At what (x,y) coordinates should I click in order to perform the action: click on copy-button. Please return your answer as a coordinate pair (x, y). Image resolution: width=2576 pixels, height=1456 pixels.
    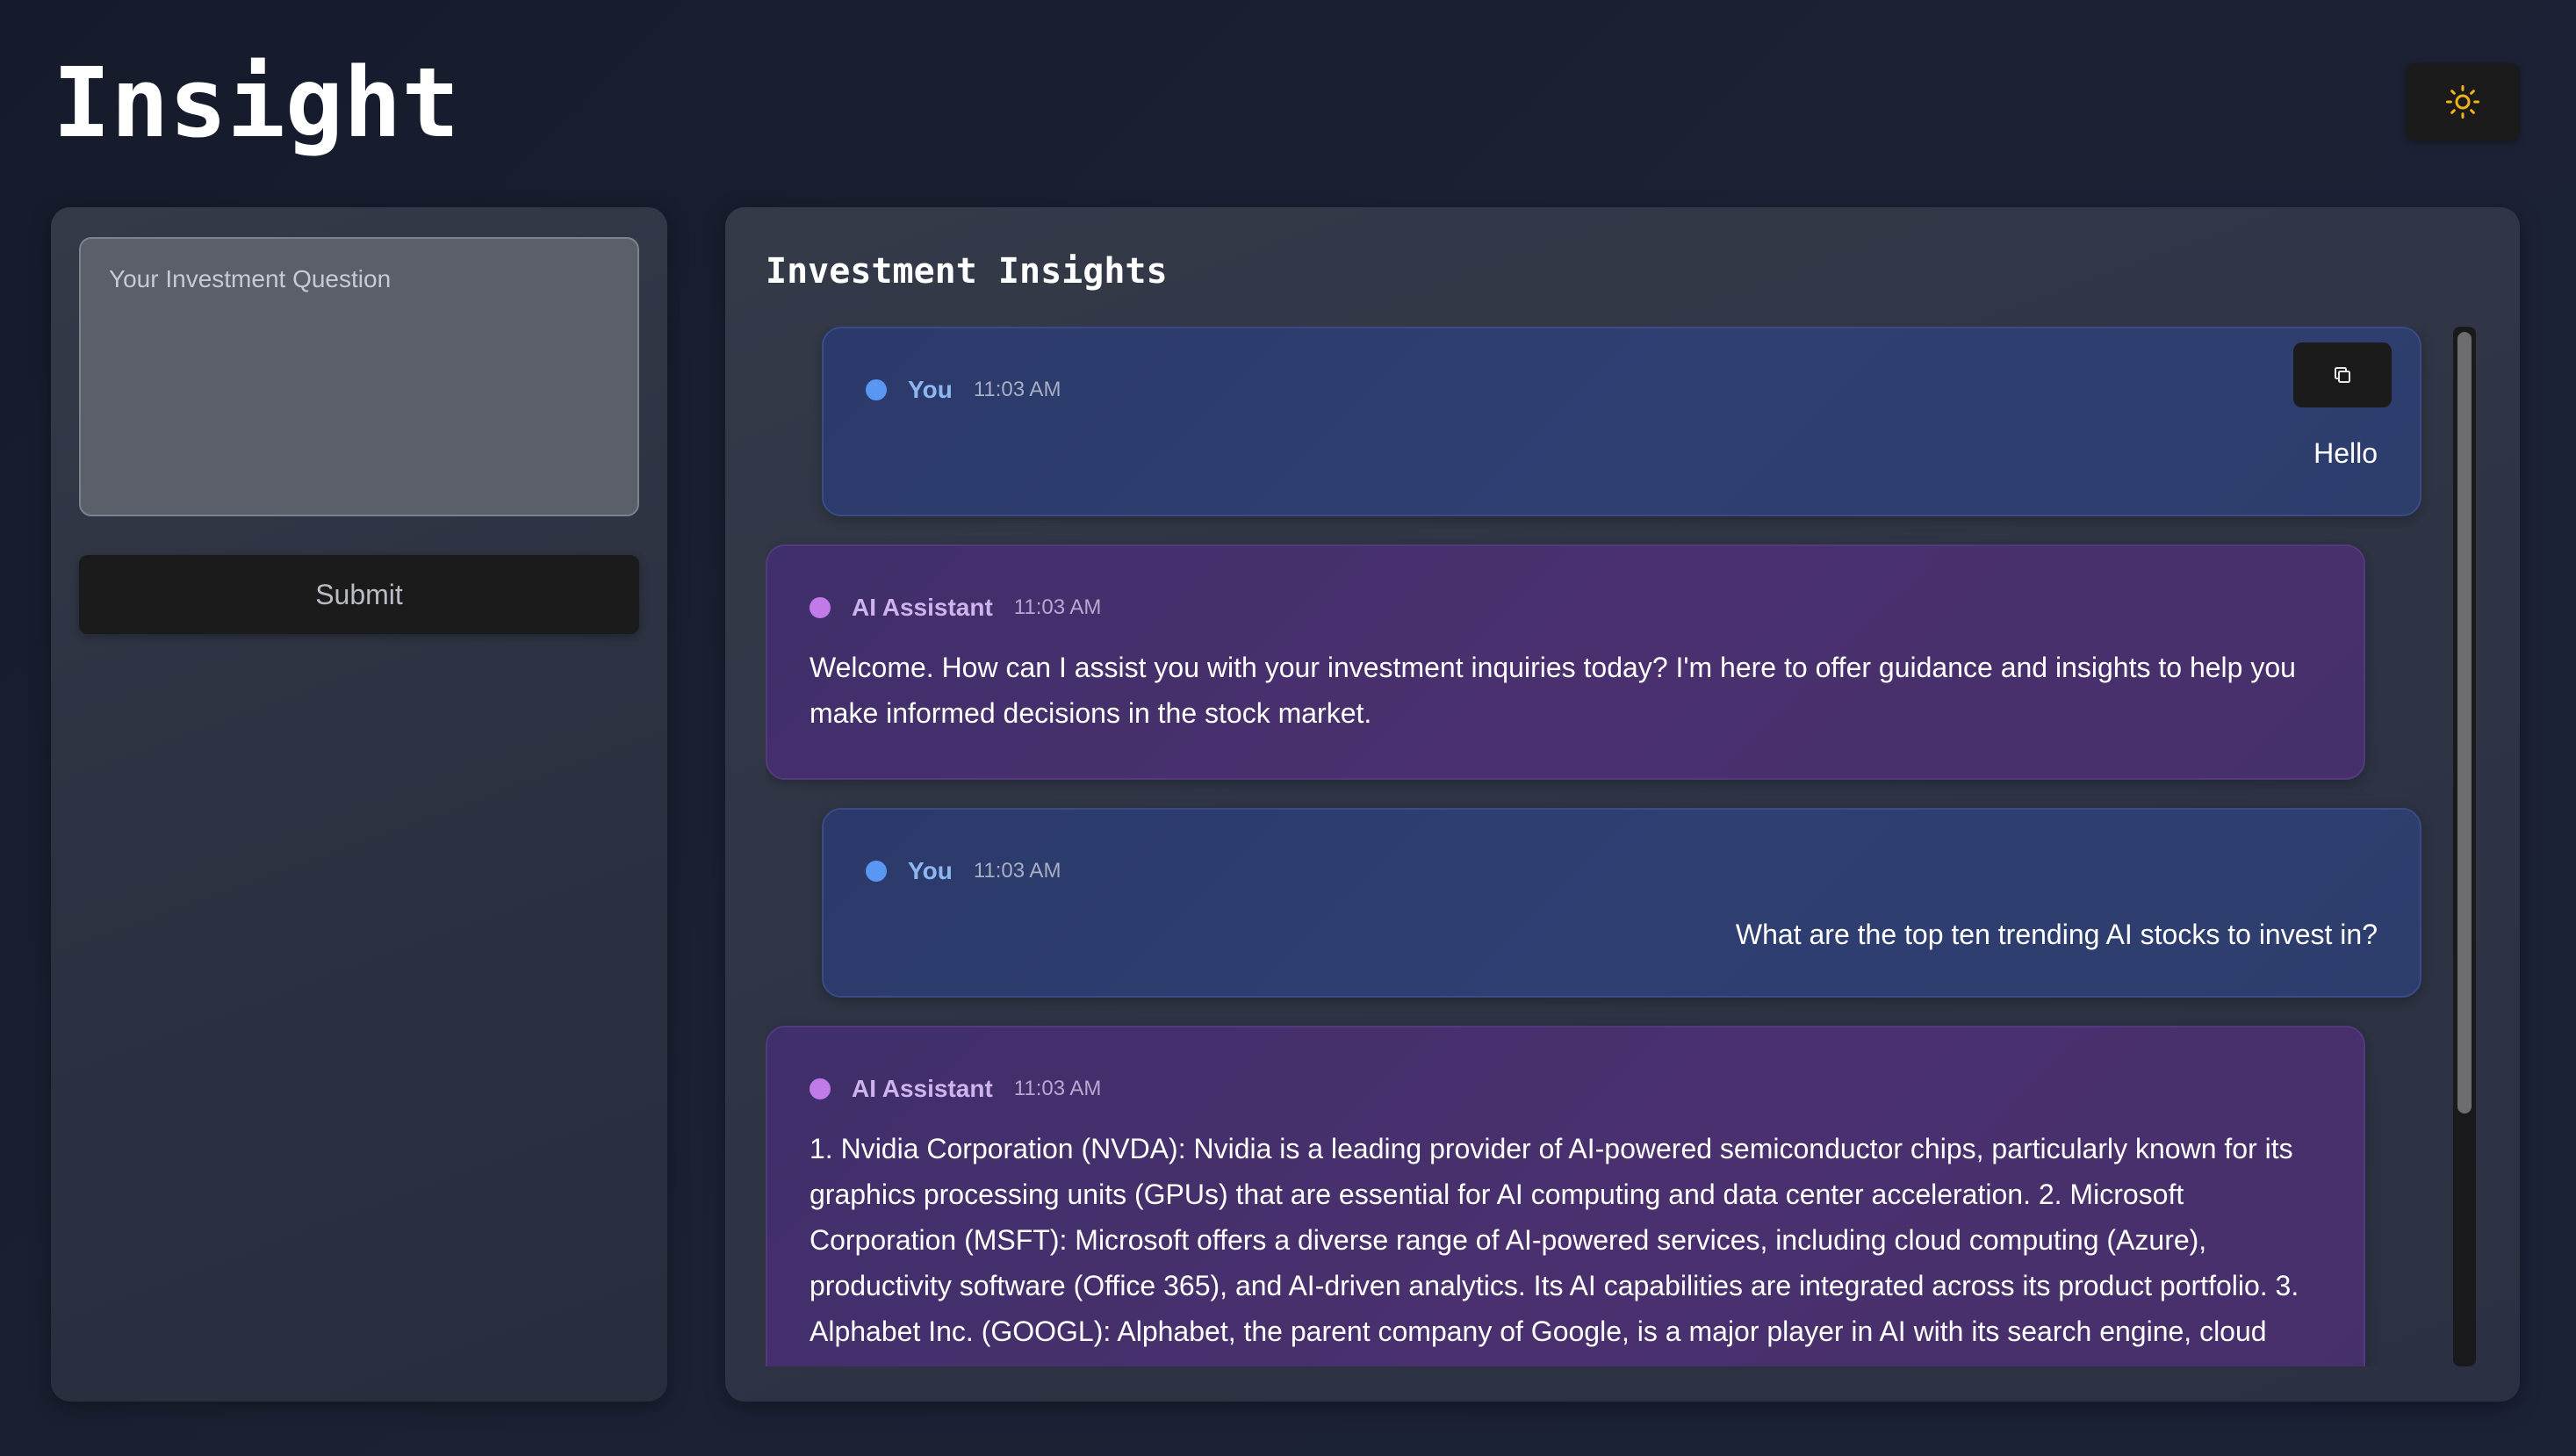
    Looking at the image, I should click on (2342, 374).